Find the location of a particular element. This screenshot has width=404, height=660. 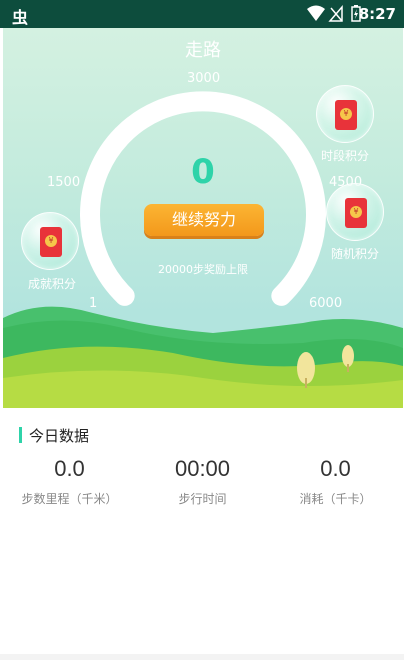

bottom-edge is located at coordinates (202, 657).